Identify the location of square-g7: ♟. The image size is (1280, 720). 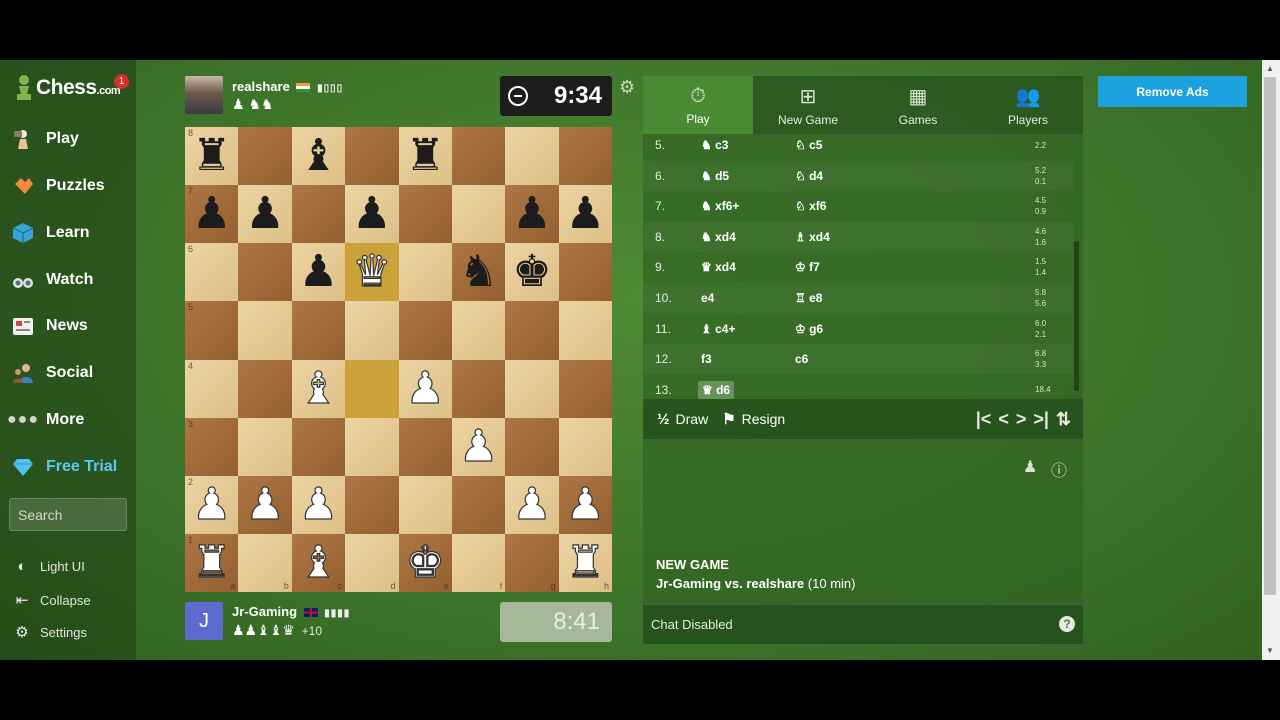
(532, 214).